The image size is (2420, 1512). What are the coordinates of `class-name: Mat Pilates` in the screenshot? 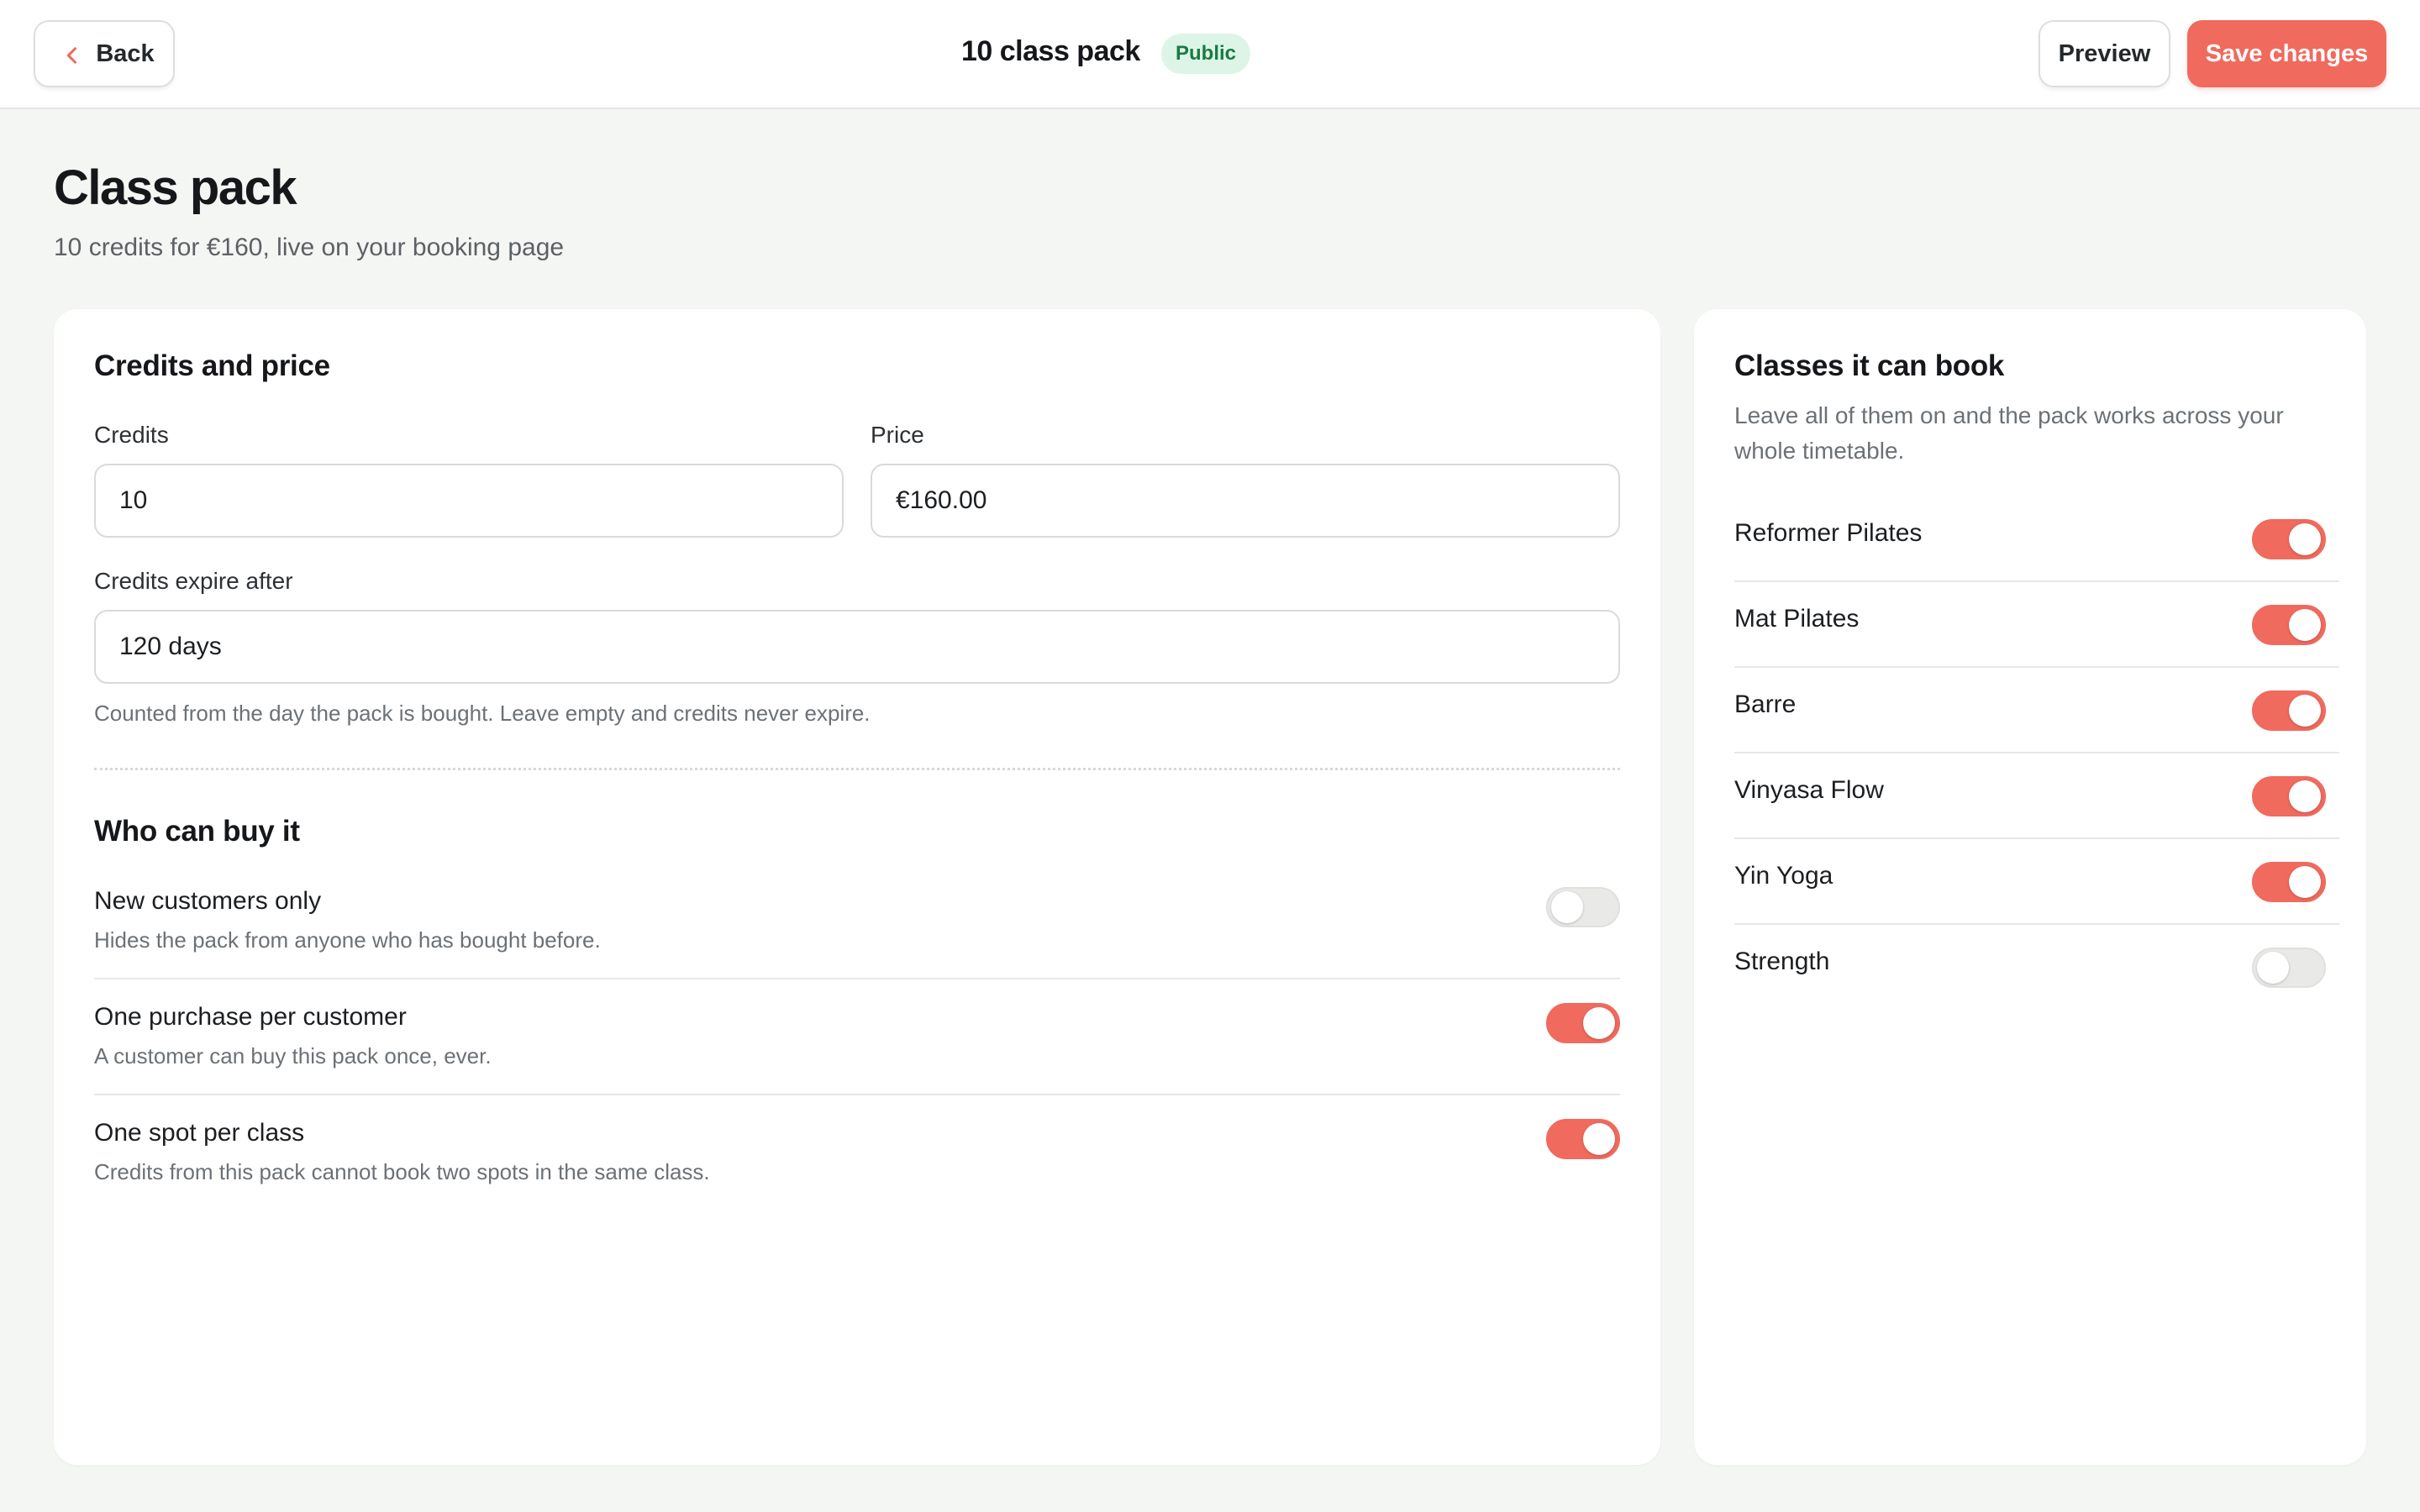 It's located at (1797, 619).